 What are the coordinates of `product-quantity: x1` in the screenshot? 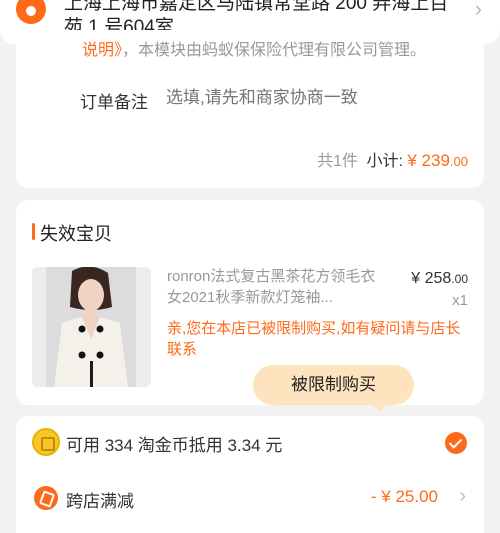 It's located at (460, 300).